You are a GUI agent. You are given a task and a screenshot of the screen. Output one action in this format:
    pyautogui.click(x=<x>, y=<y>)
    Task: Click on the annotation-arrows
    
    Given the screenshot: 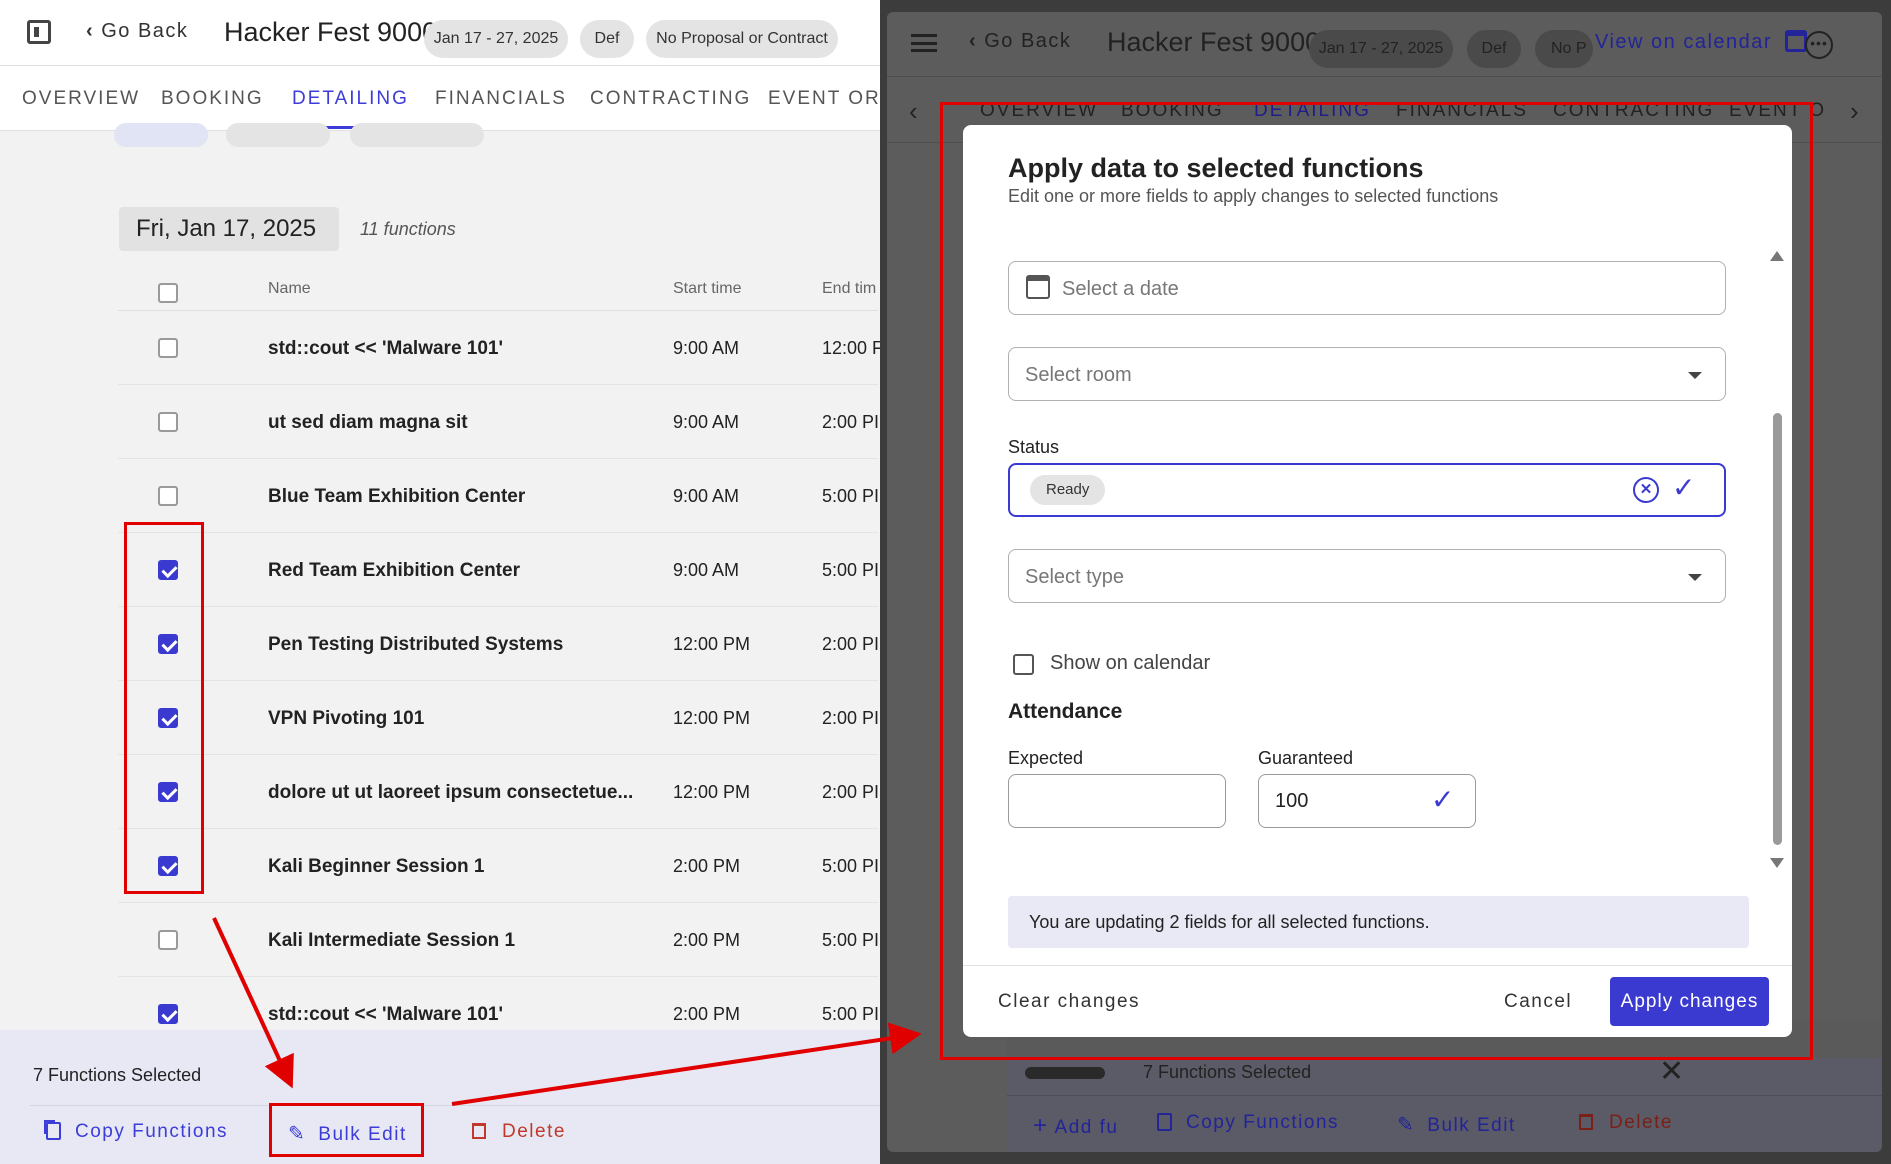 What is the action you would take?
    pyautogui.click(x=567, y=1011)
    